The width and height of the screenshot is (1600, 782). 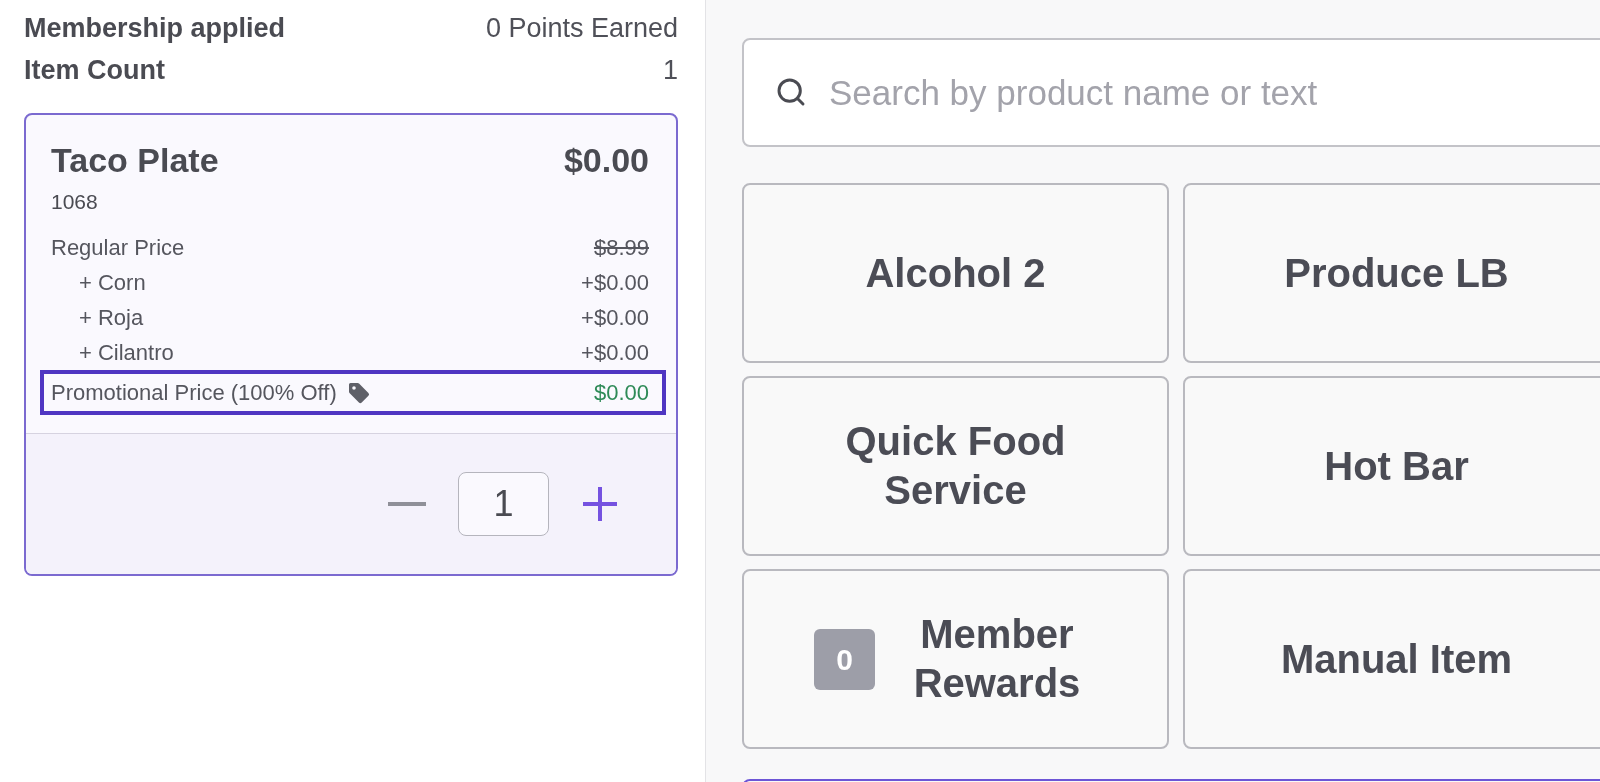 What do you see at coordinates (155, 28) in the screenshot?
I see `summary-label: Membership applied` at bounding box center [155, 28].